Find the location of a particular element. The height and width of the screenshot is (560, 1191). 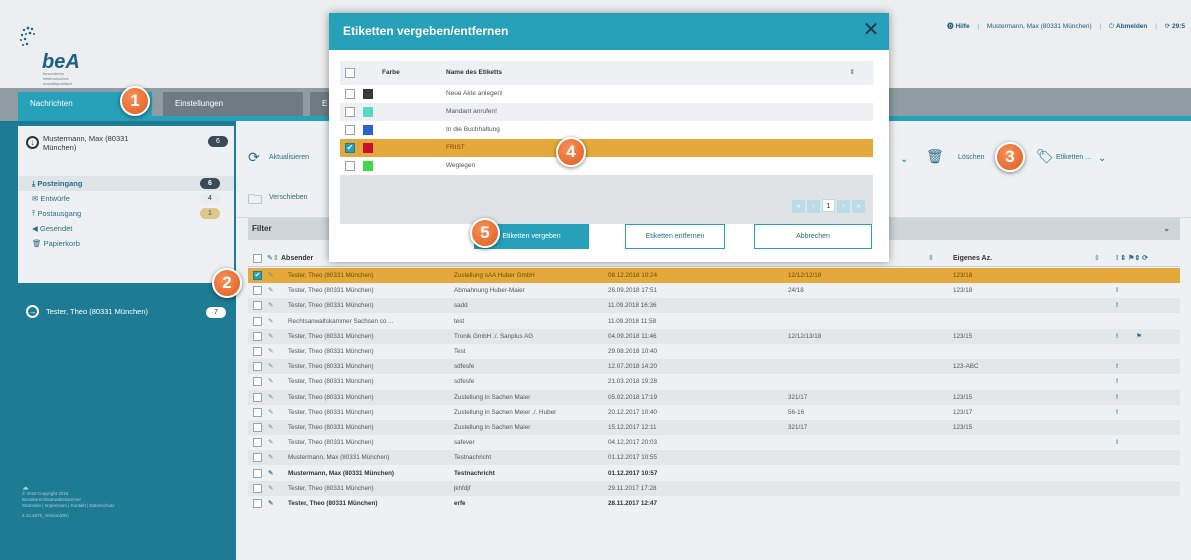

tag-icon: 🏷 is located at coordinates (1045, 156).